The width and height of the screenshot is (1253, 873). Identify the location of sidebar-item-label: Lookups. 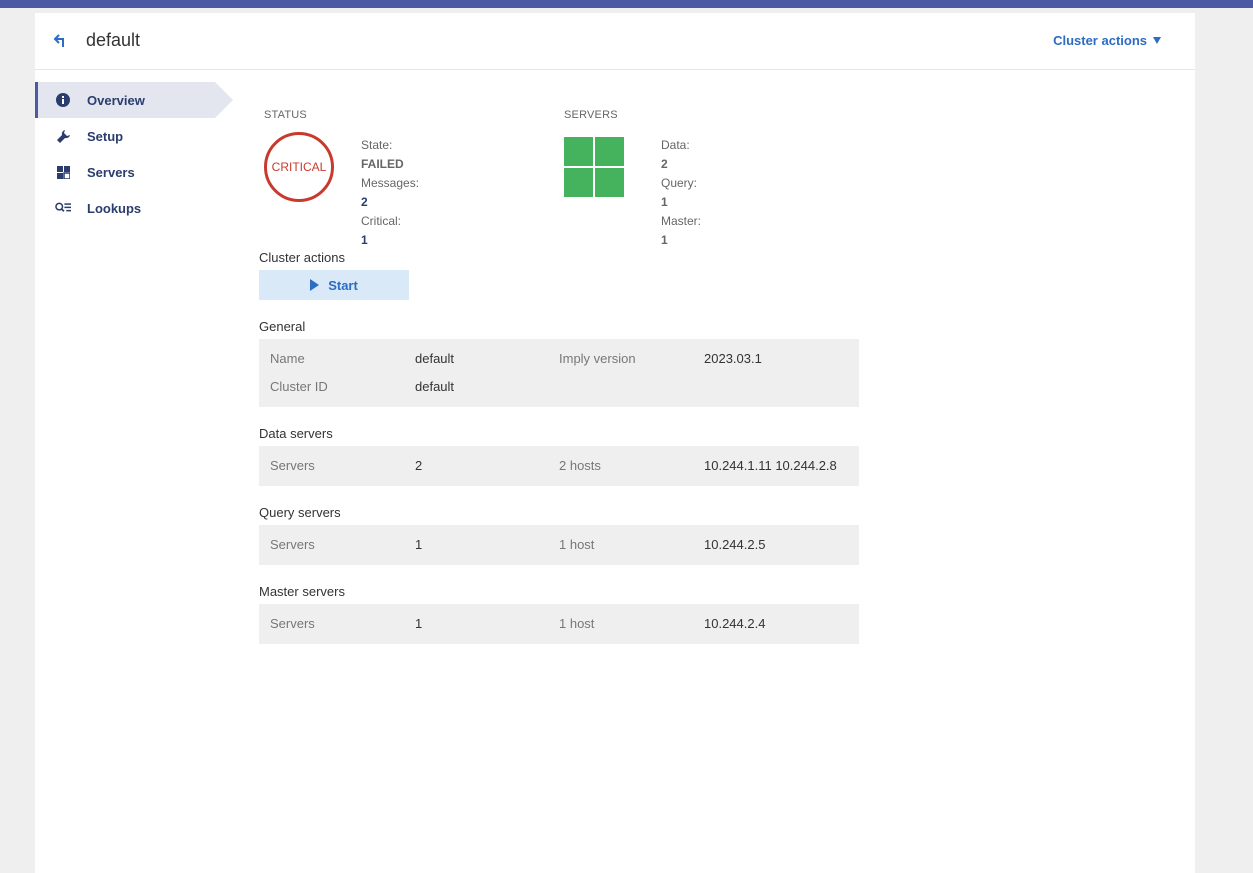
(114, 208).